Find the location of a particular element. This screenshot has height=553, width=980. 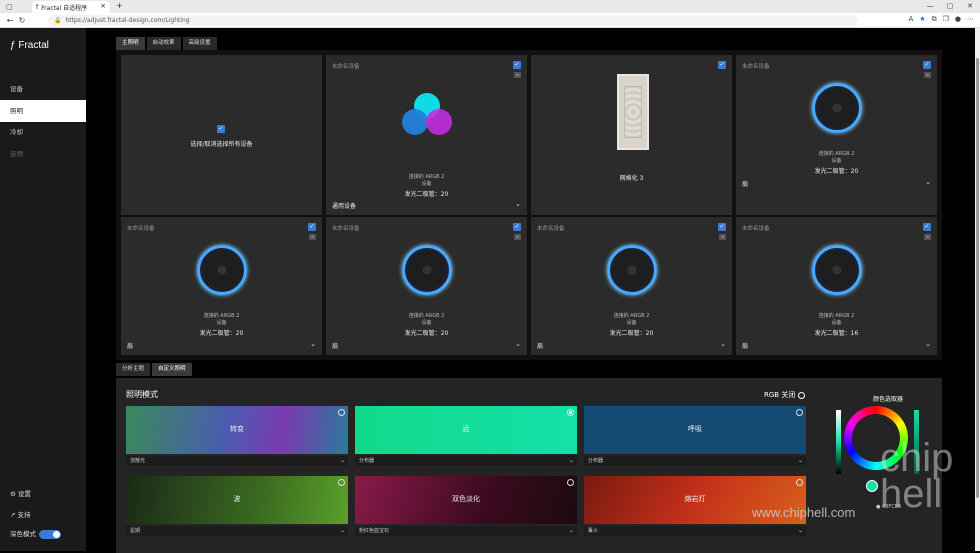

led-count: 发光二极管：20 is located at coordinates (836, 171).